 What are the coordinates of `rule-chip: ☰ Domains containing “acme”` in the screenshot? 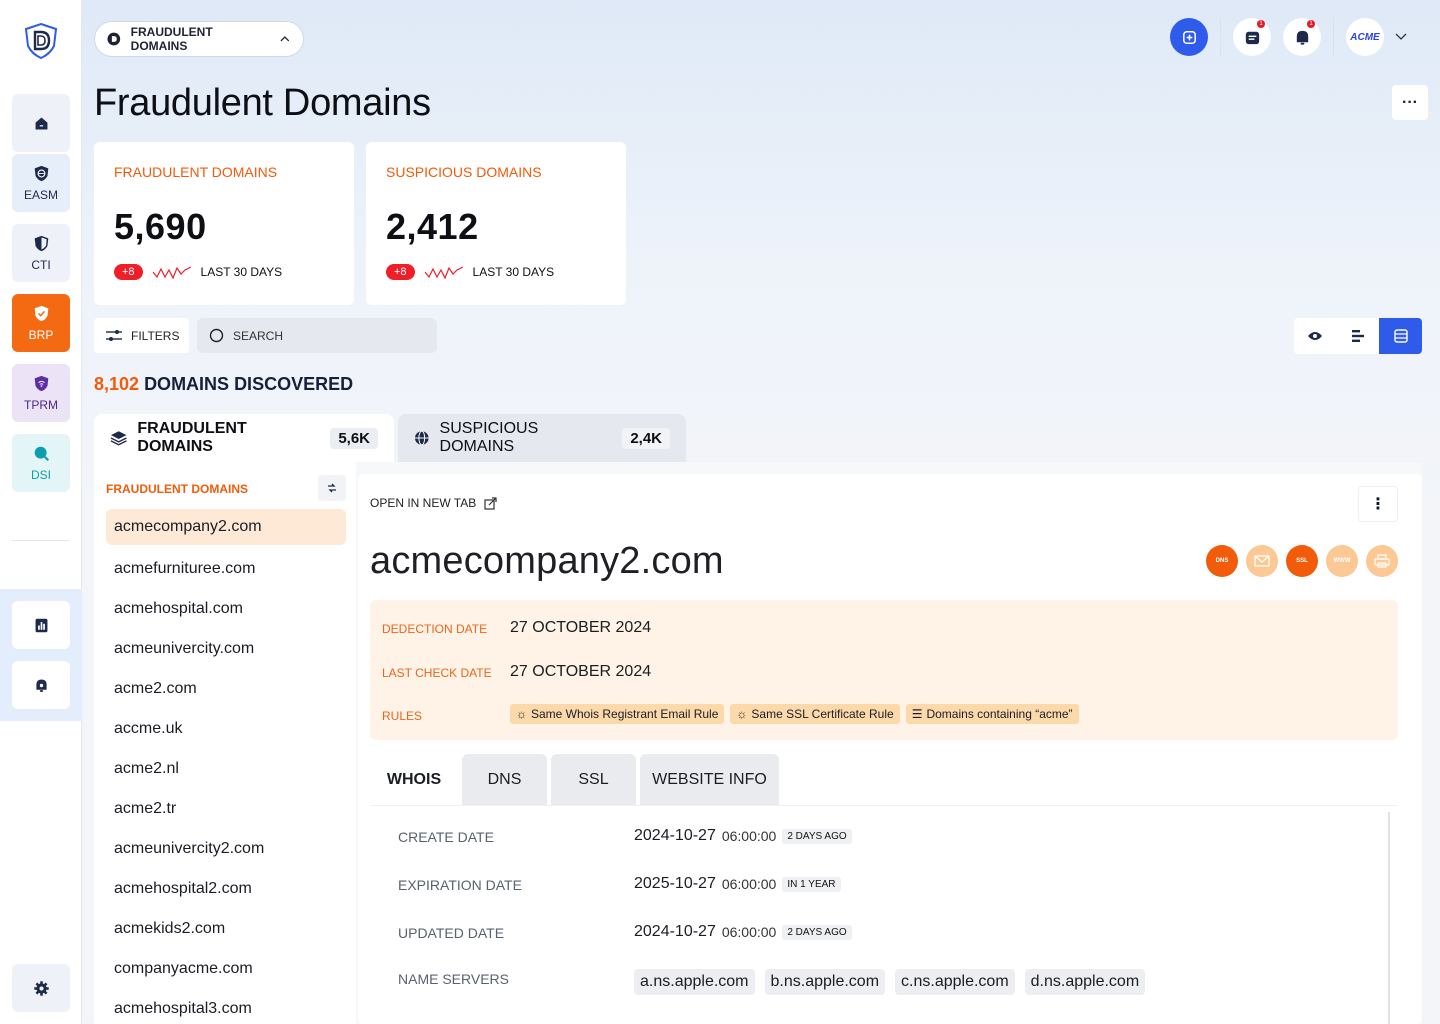 It's located at (992, 714).